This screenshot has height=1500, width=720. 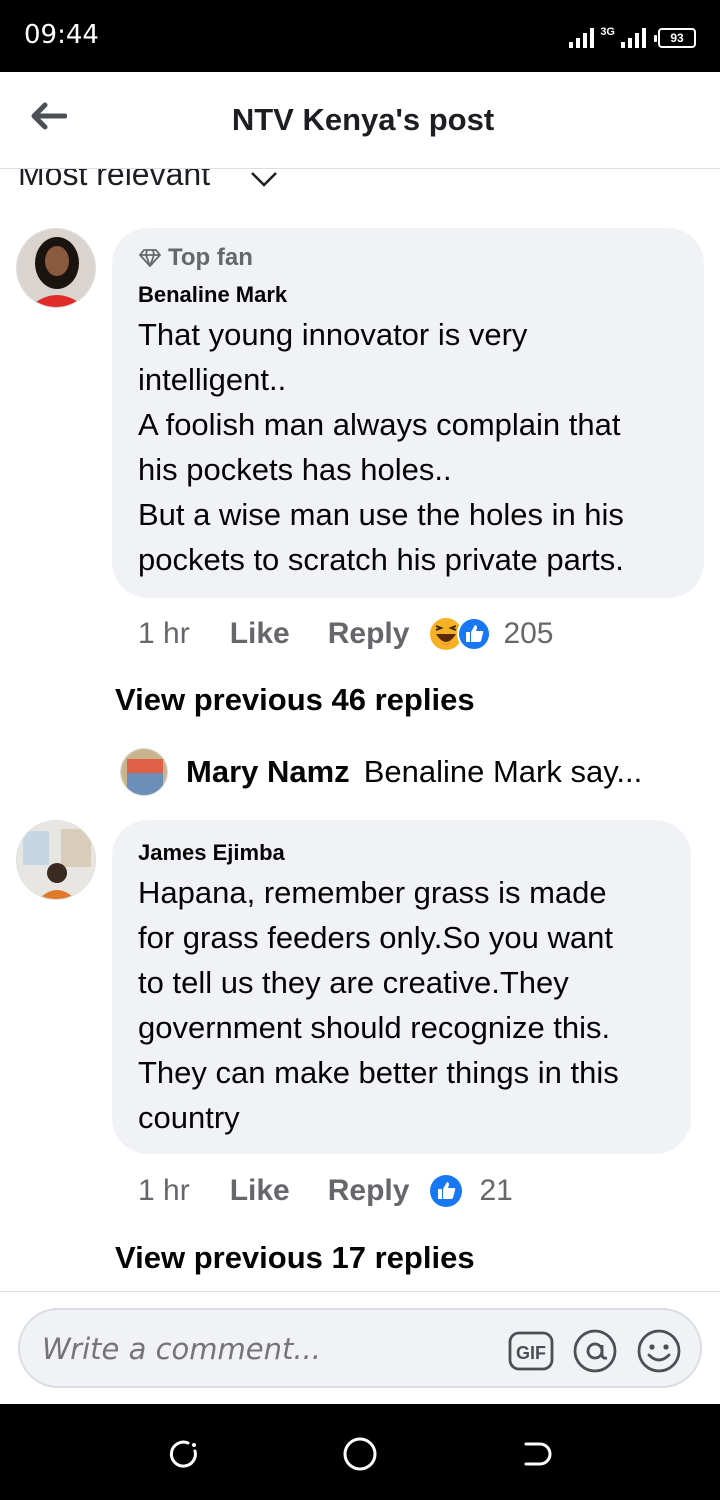 I want to click on mention-button, so click(x=595, y=1351).